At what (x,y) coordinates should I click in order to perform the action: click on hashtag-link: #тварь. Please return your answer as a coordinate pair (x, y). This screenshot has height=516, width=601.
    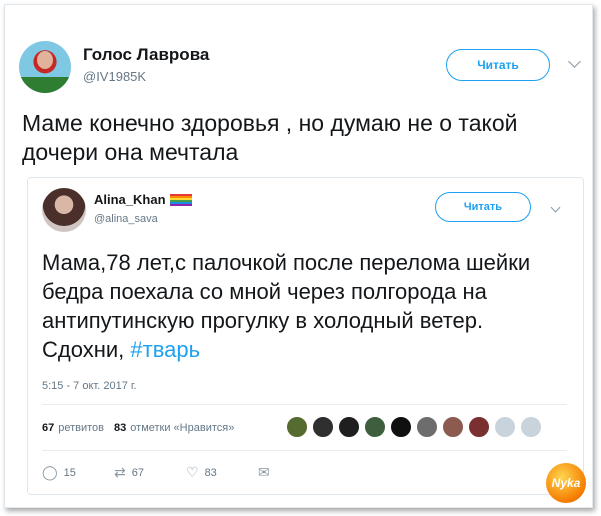
    Looking at the image, I should click on (165, 349).